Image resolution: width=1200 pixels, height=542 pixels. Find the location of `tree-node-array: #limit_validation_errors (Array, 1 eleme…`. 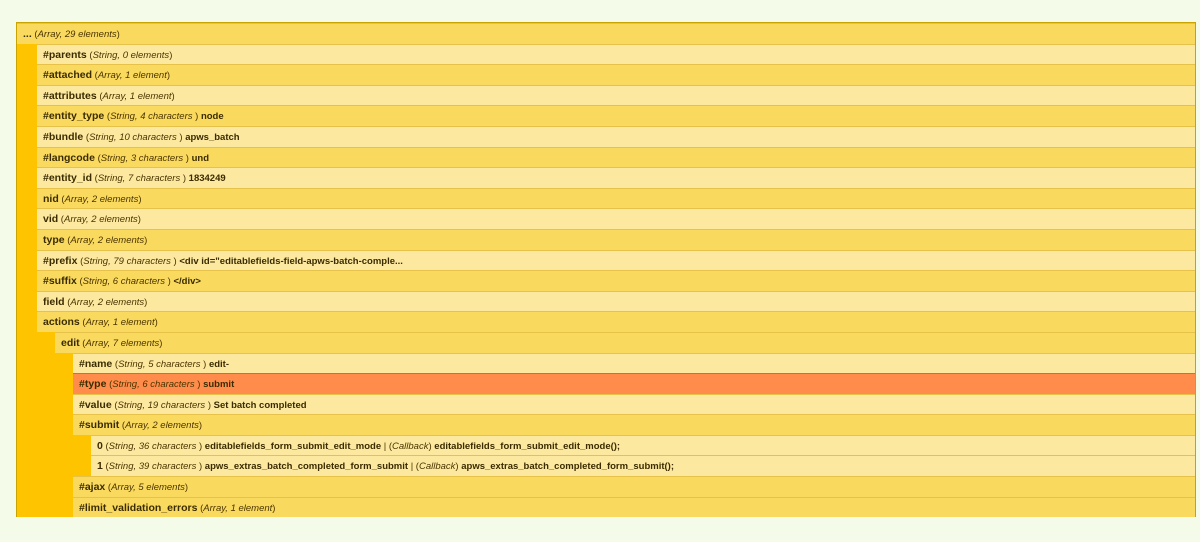

tree-node-array: #limit_validation_errors (Array, 1 eleme… is located at coordinates (634, 507).